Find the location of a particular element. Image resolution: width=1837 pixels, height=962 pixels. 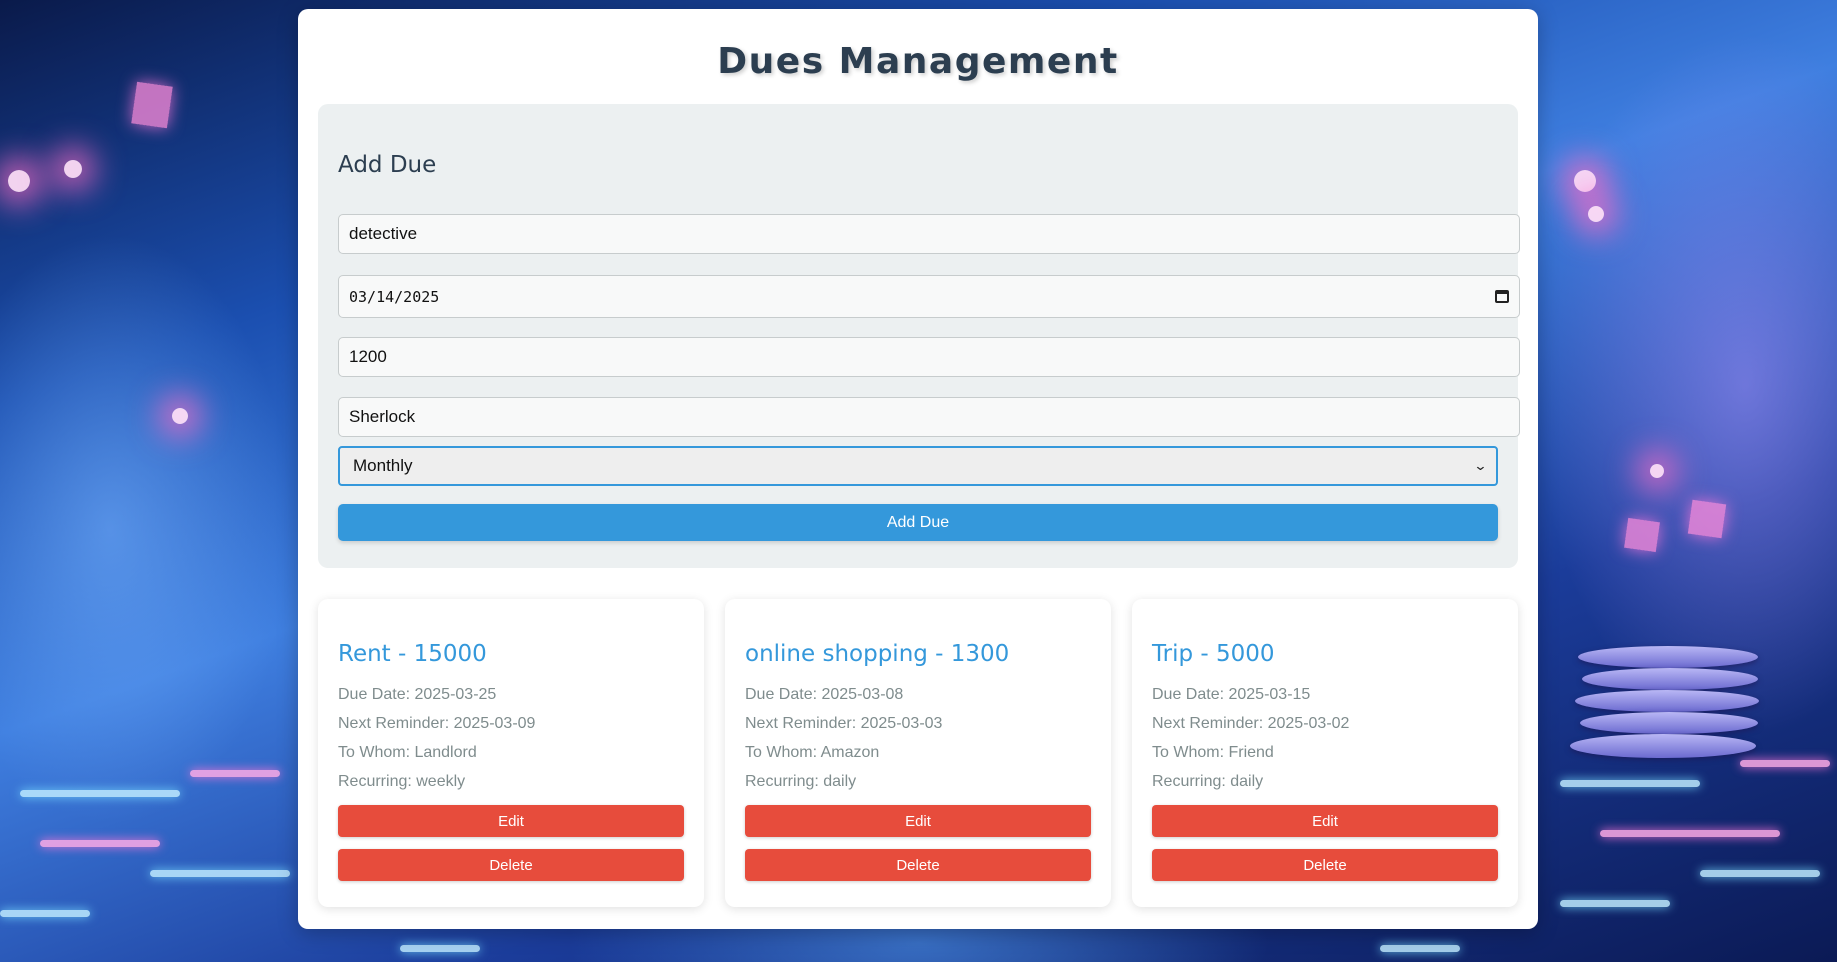

to-whom: To Whom: Landlord is located at coordinates (407, 752).